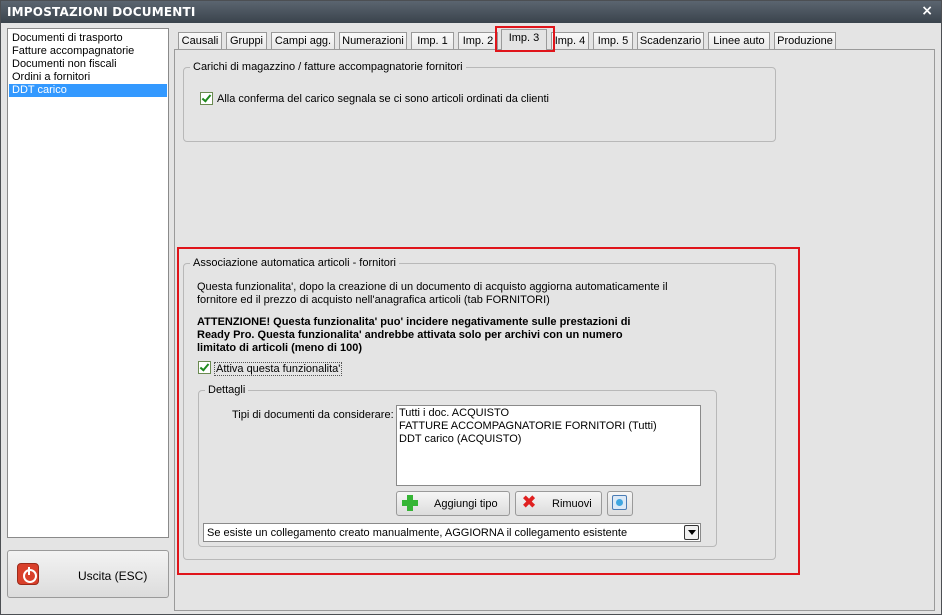  What do you see at coordinates (278, 369) in the screenshot?
I see `activate-checkbox-label: Attiva questa funzionalita'` at bounding box center [278, 369].